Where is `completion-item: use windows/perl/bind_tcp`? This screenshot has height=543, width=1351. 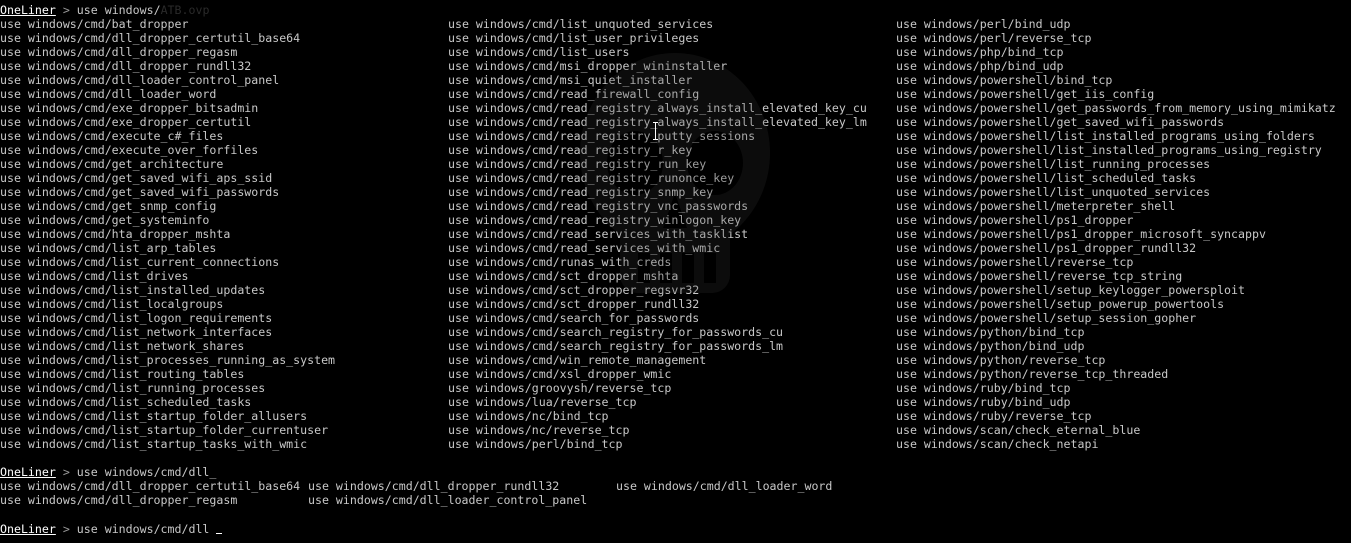
completion-item: use windows/perl/bind_tcp is located at coordinates (672, 444).